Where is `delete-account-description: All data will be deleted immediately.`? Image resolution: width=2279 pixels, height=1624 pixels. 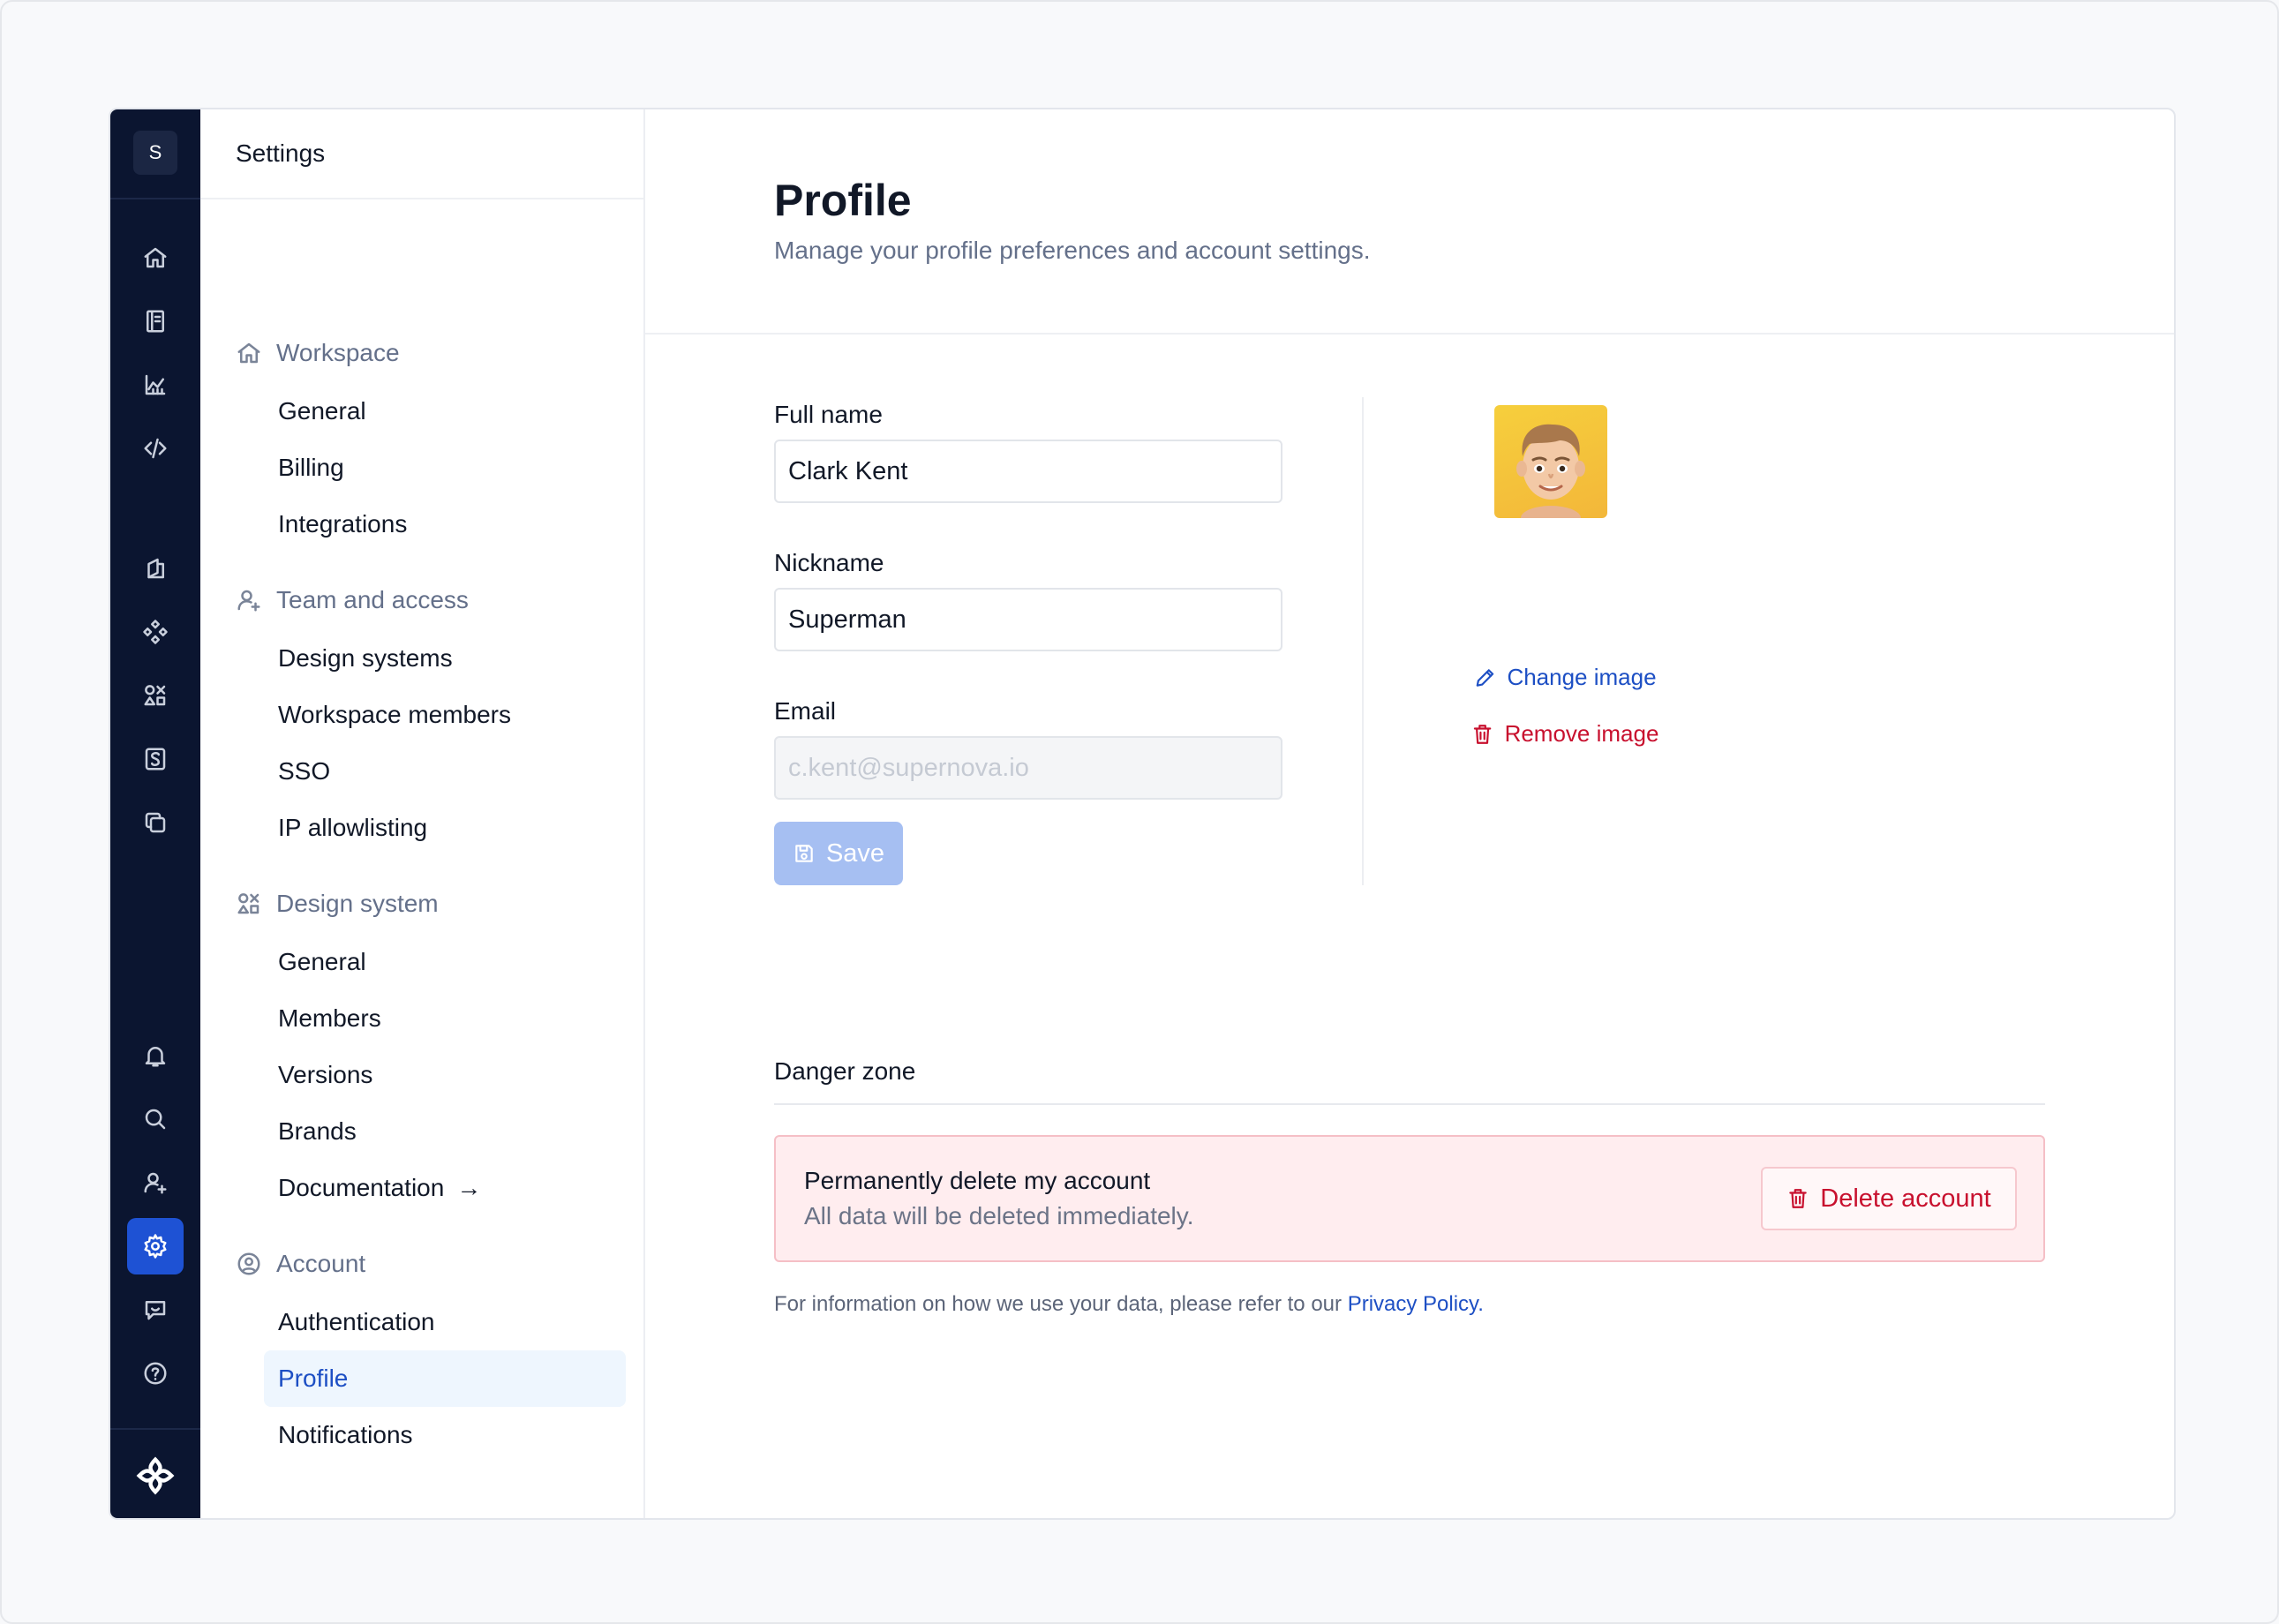 delete-account-description: All data will be deleted immediately. is located at coordinates (999, 1215).